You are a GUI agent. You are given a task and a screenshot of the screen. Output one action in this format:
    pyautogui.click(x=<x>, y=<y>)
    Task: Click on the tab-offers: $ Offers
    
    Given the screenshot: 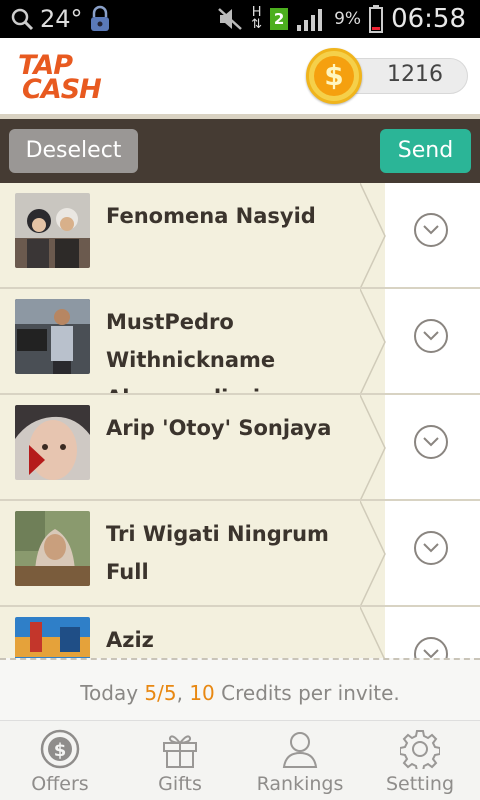 What is the action you would take?
    pyautogui.click(x=60, y=760)
    